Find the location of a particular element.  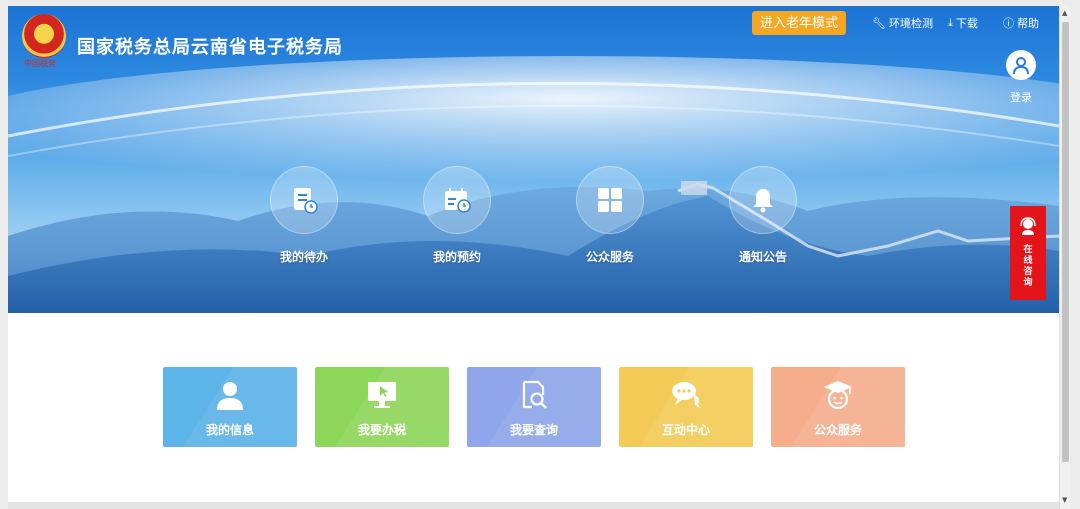

login-label: 登录 is located at coordinates (1021, 97).